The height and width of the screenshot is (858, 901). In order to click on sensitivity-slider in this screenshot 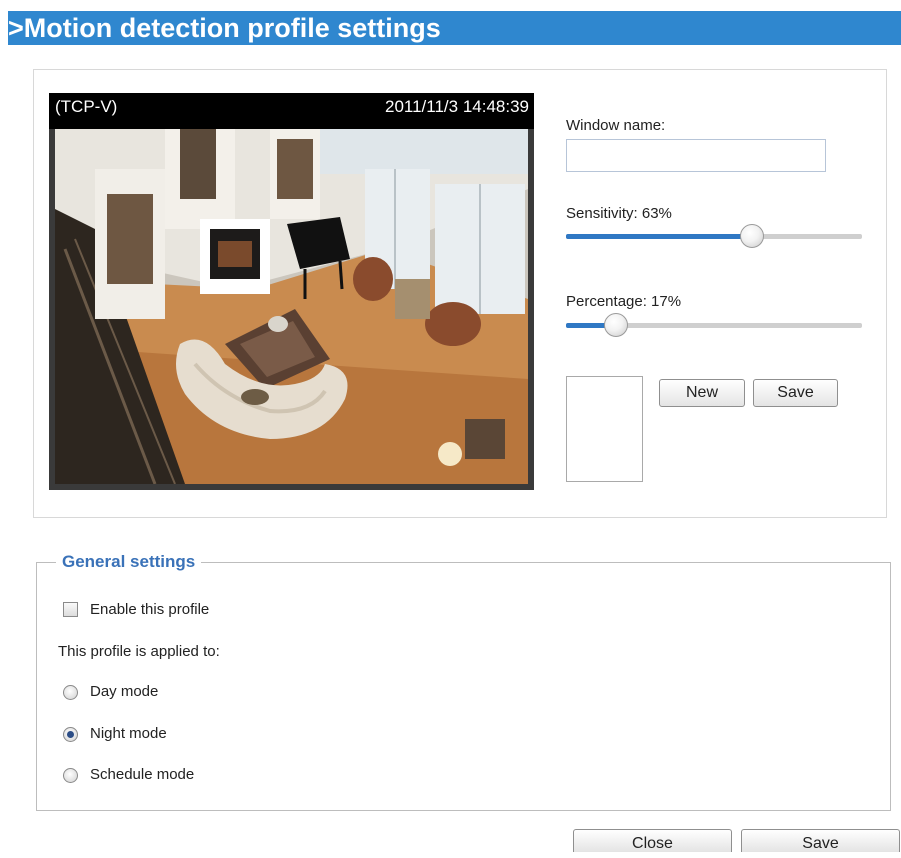, I will do `click(714, 236)`.